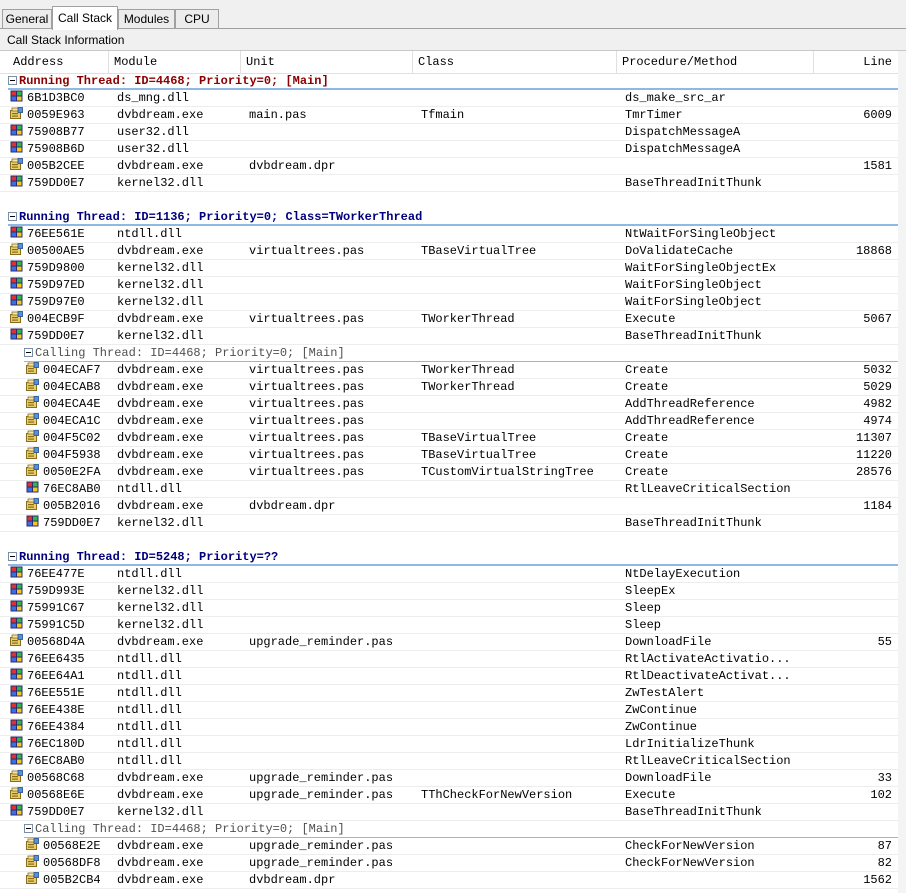  I want to click on cell-module: kernel32.dll, so click(160, 625).